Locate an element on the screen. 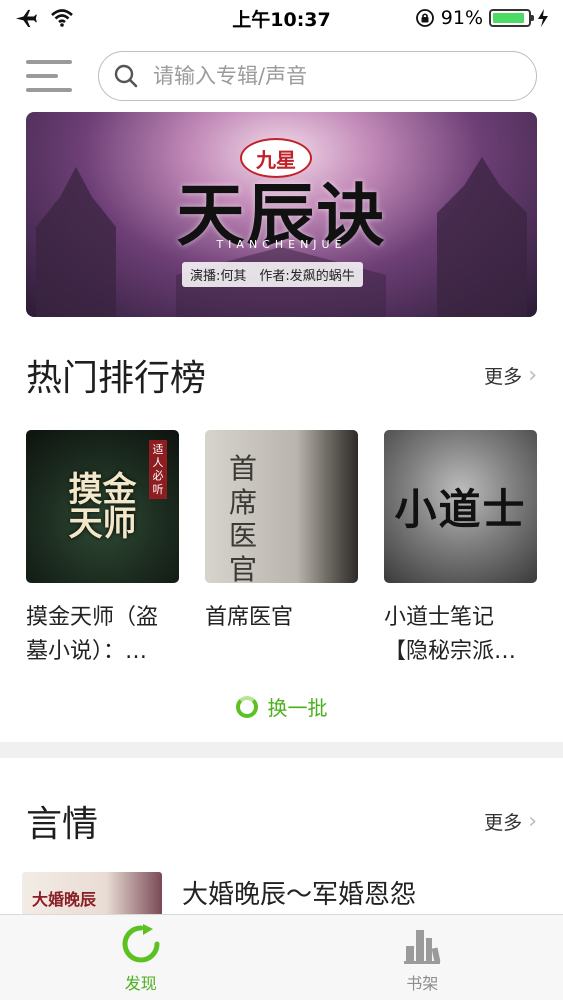 This screenshot has height=1000, width=563. airplane-icon is located at coordinates (26, 18).